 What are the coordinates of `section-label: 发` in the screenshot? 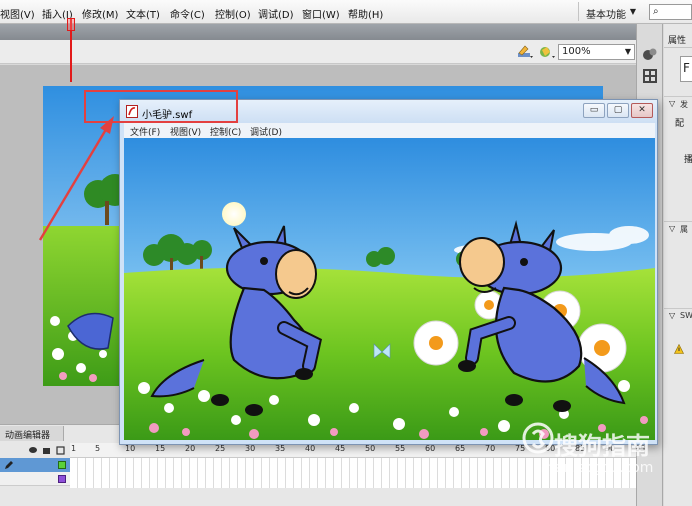 It's located at (684, 104).